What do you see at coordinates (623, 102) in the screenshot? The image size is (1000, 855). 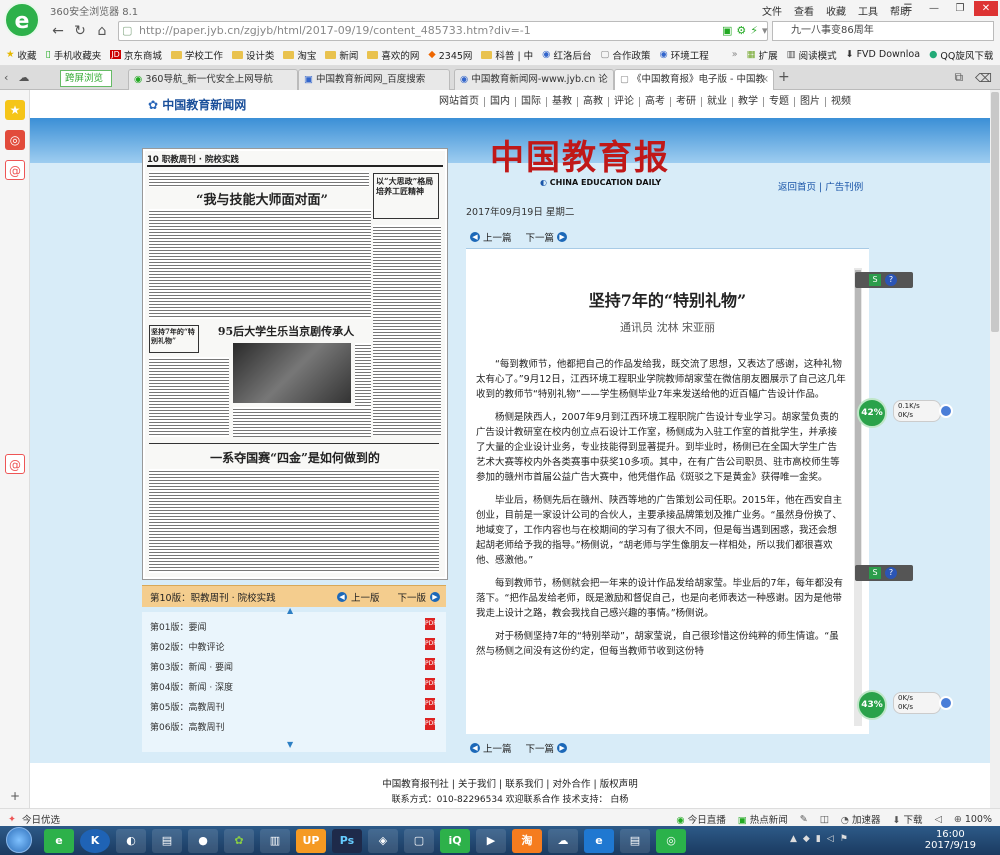 I see `nav-comment: 评论` at bounding box center [623, 102].